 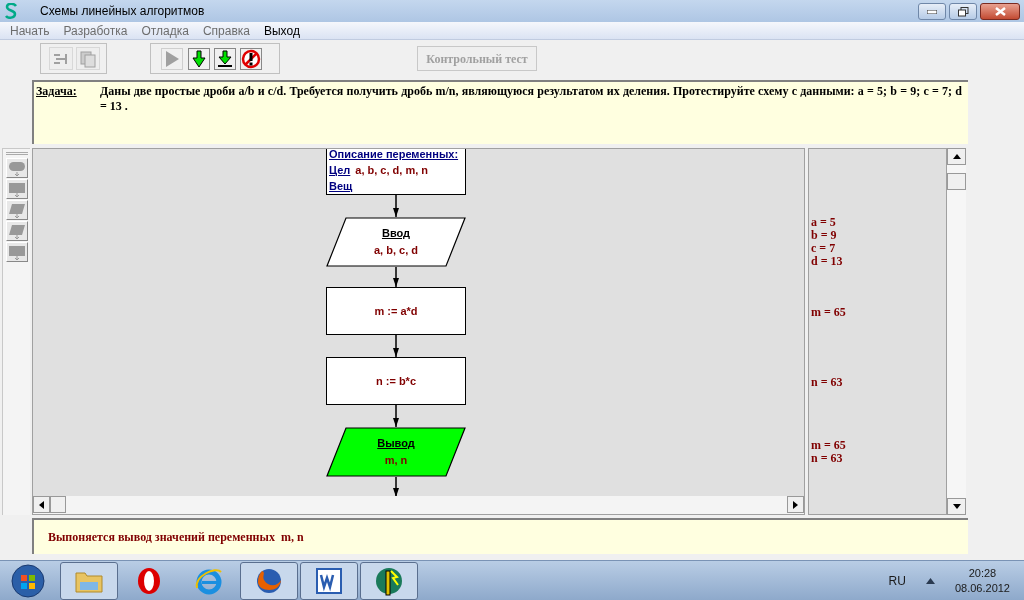 I want to click on task-text: Даны две простые дроби a/b и c/d. Требуется получить дробь m/n, являющуюся результатом их деления. Протестируйте схему с данными: a = 5; b = 9; c = 7; d = 13 ., so click(x=531, y=99).